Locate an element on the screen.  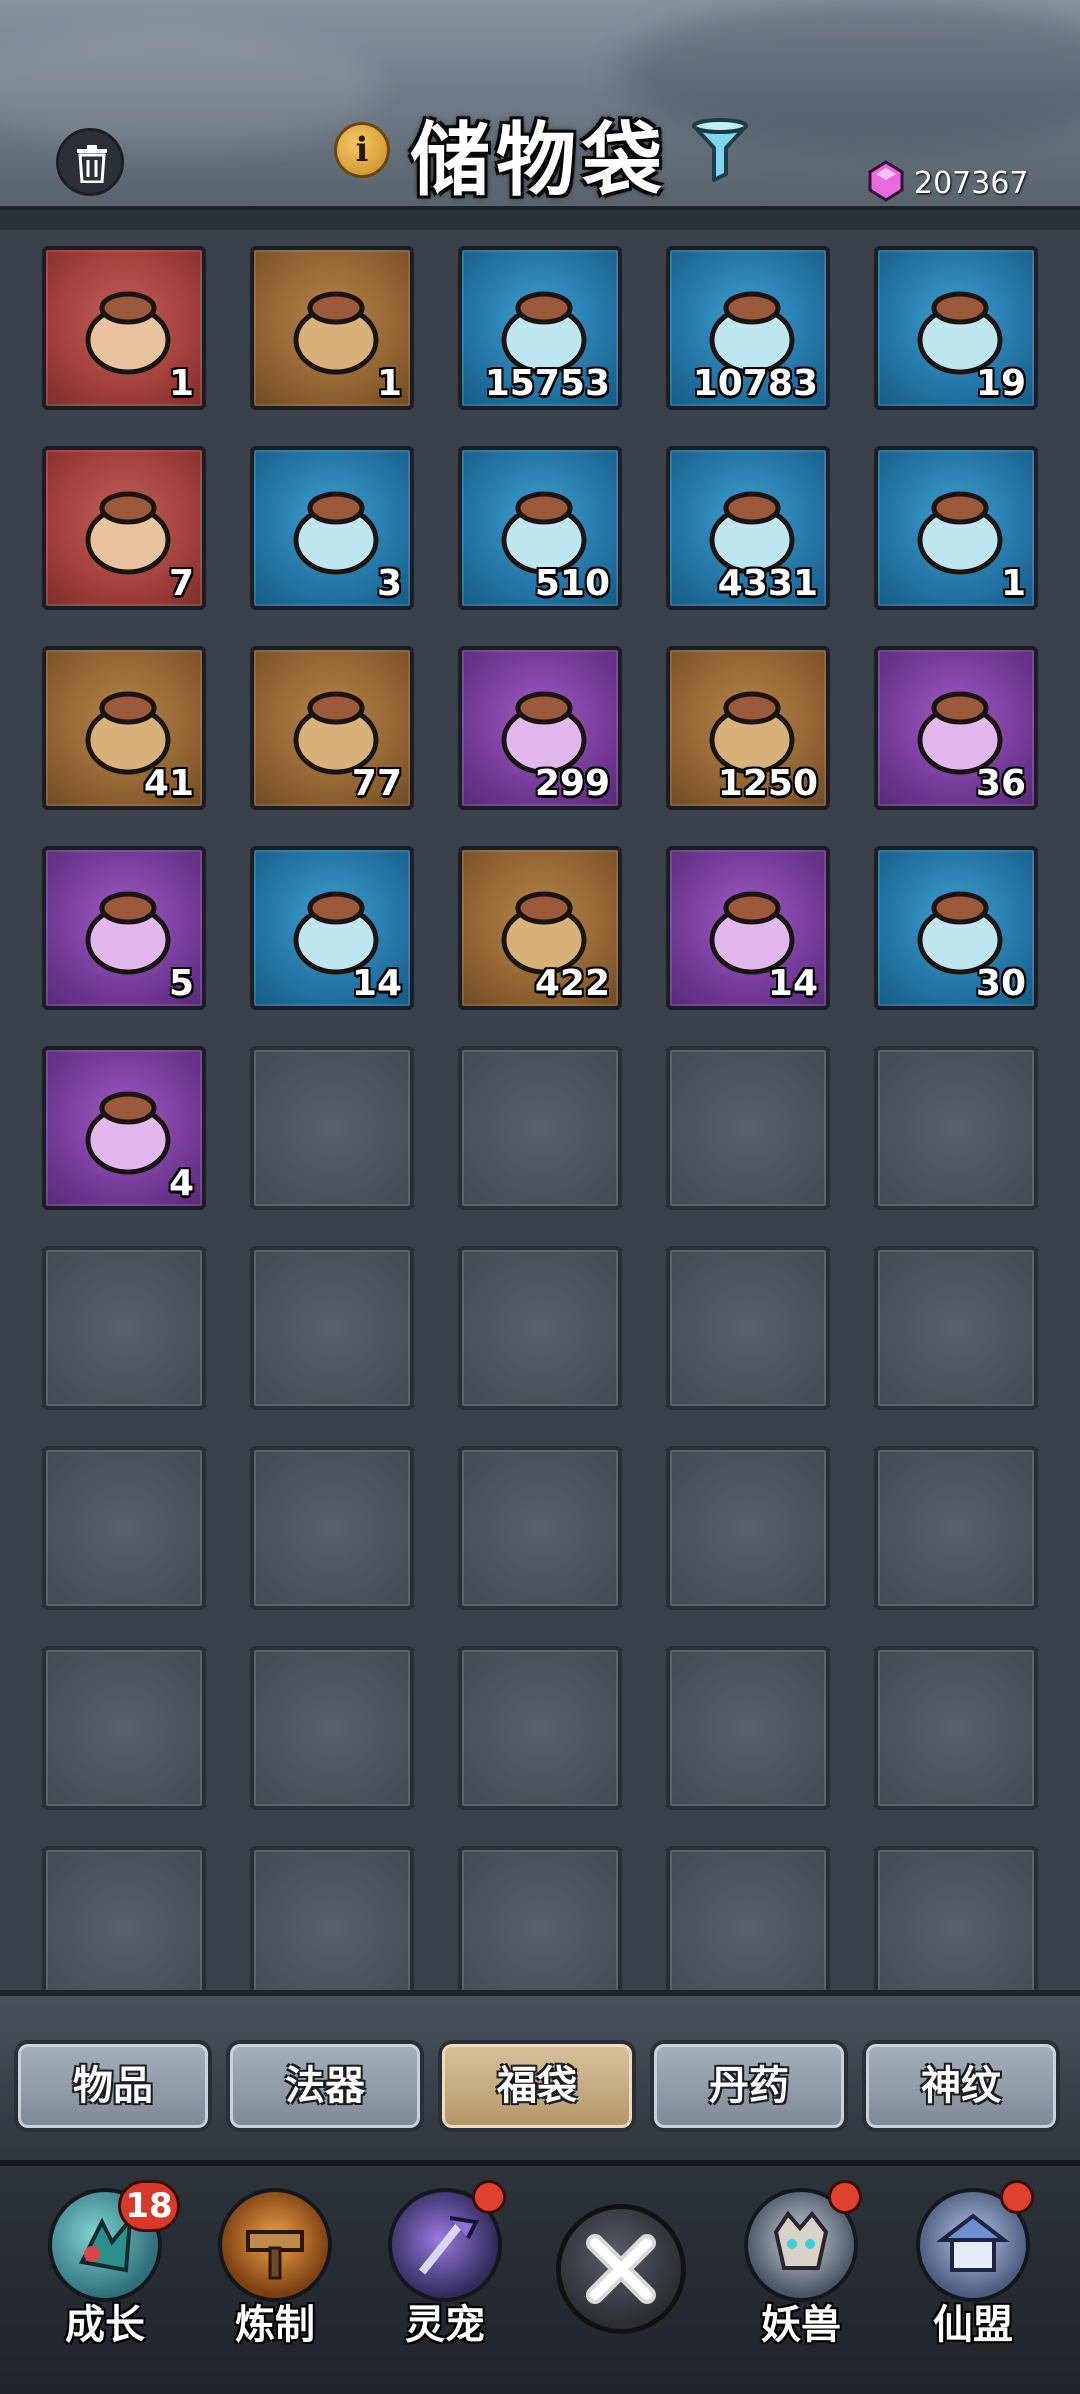
nav-demon-beast-label: 妖兽 is located at coordinates (801, 2325).